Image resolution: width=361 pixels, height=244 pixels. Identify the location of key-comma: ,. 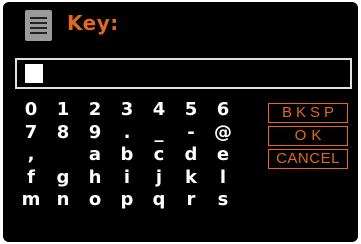
(31, 155).